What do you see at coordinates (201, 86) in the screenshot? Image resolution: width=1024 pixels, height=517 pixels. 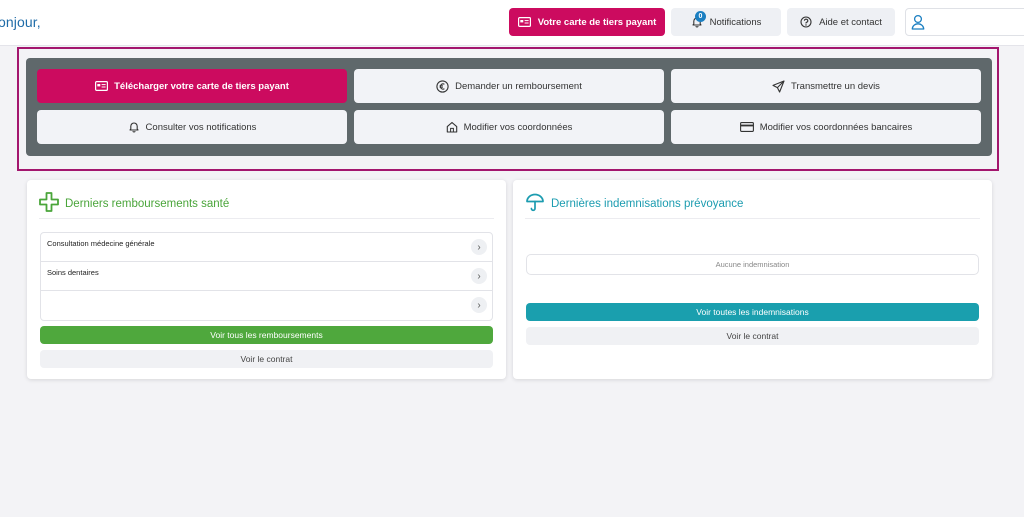 I see `download-card-label: Télécharger votre carte de tiers payant` at bounding box center [201, 86].